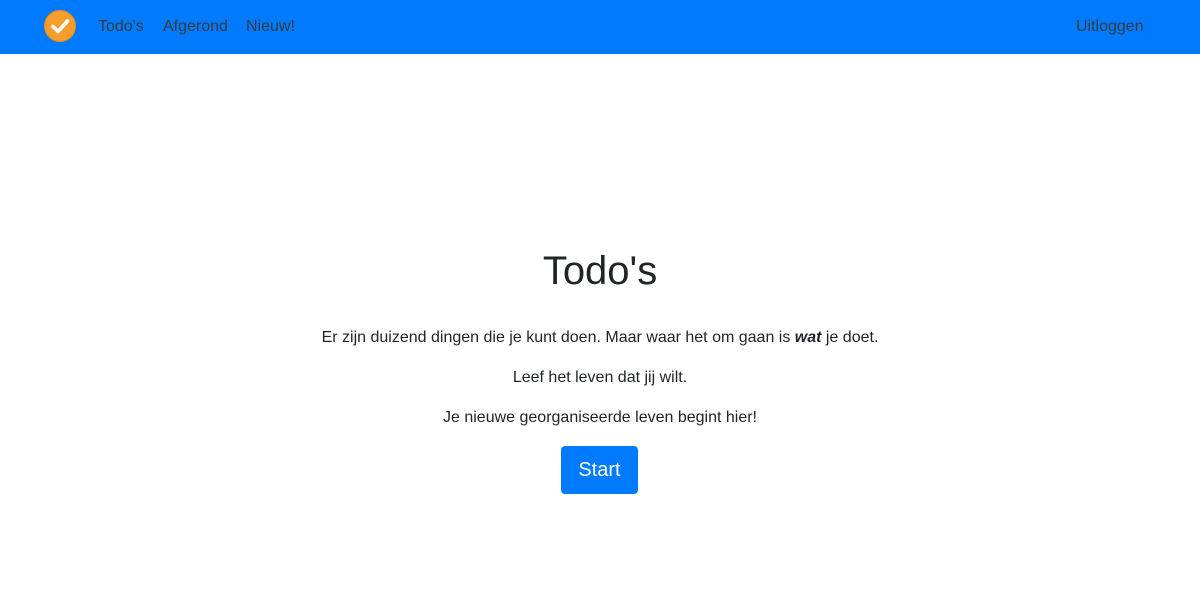 Image resolution: width=1200 pixels, height=600 pixels. Describe the element at coordinates (599, 470) in the screenshot. I see `start-button: Start` at that location.